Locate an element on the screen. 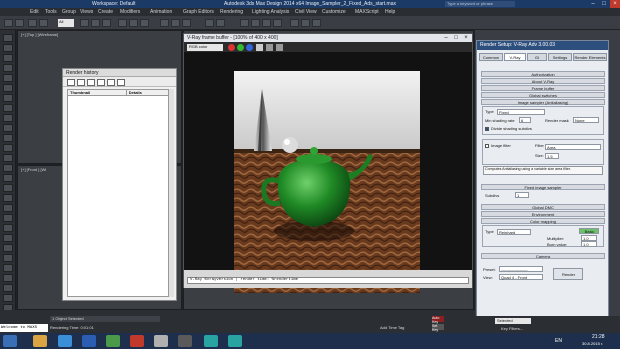 Image resolution: width=620 pixels, height=349 pixels. divide-shading-checkbox is located at coordinates (487, 129).